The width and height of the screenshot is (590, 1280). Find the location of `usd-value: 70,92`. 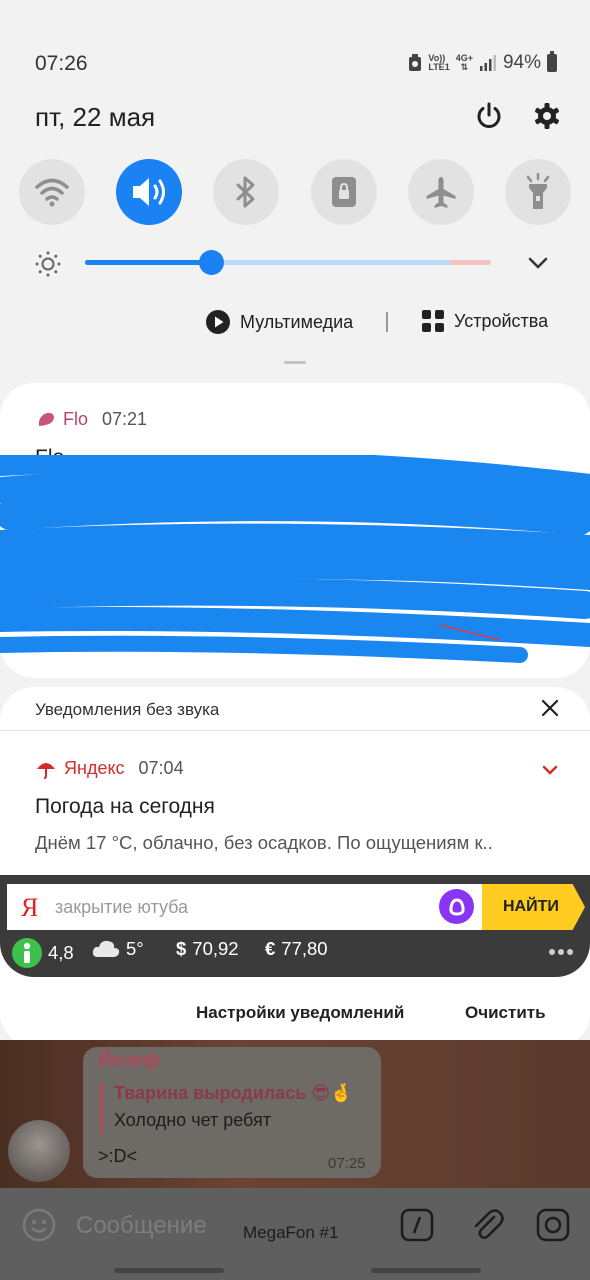

usd-value: 70,92 is located at coordinates (215, 948).